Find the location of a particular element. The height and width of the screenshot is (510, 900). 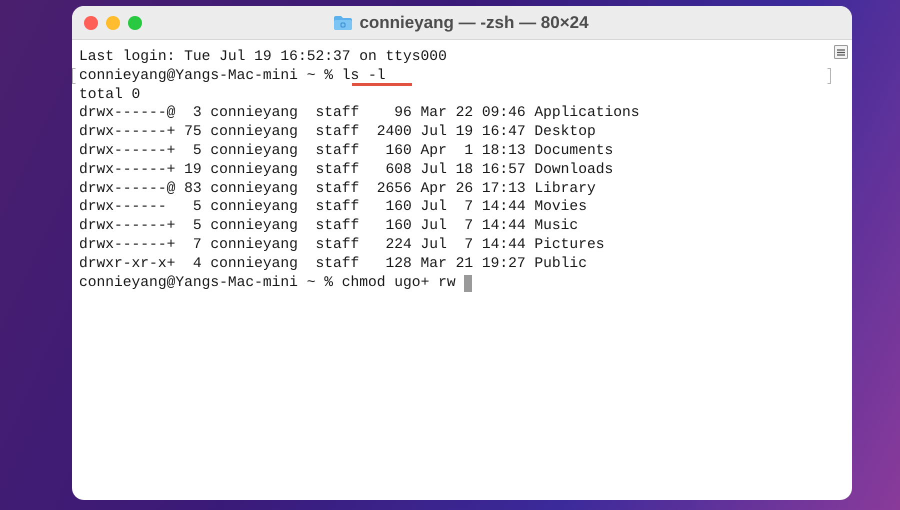

terminal-output-line: drwx------ 5 connieyang staff 160 Jul 7 14:44 Movies is located at coordinates (333, 208).